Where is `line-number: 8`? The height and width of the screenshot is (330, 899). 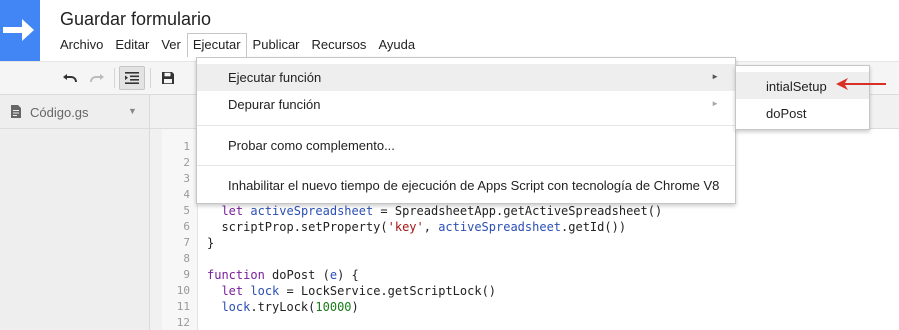 line-number: 8 is located at coordinates (186, 258).